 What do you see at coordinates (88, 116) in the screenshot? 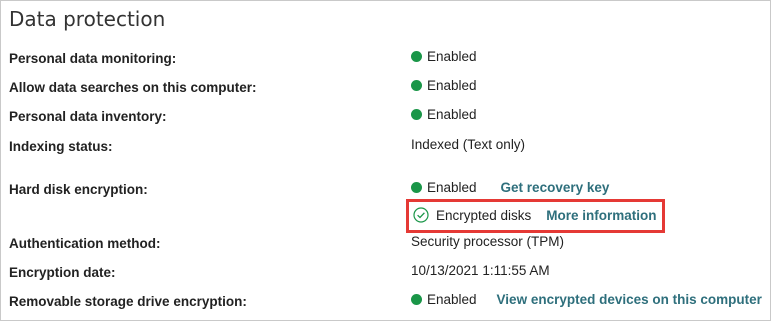
I see `label-personal-data-inventory: Personal data inventory:` at bounding box center [88, 116].